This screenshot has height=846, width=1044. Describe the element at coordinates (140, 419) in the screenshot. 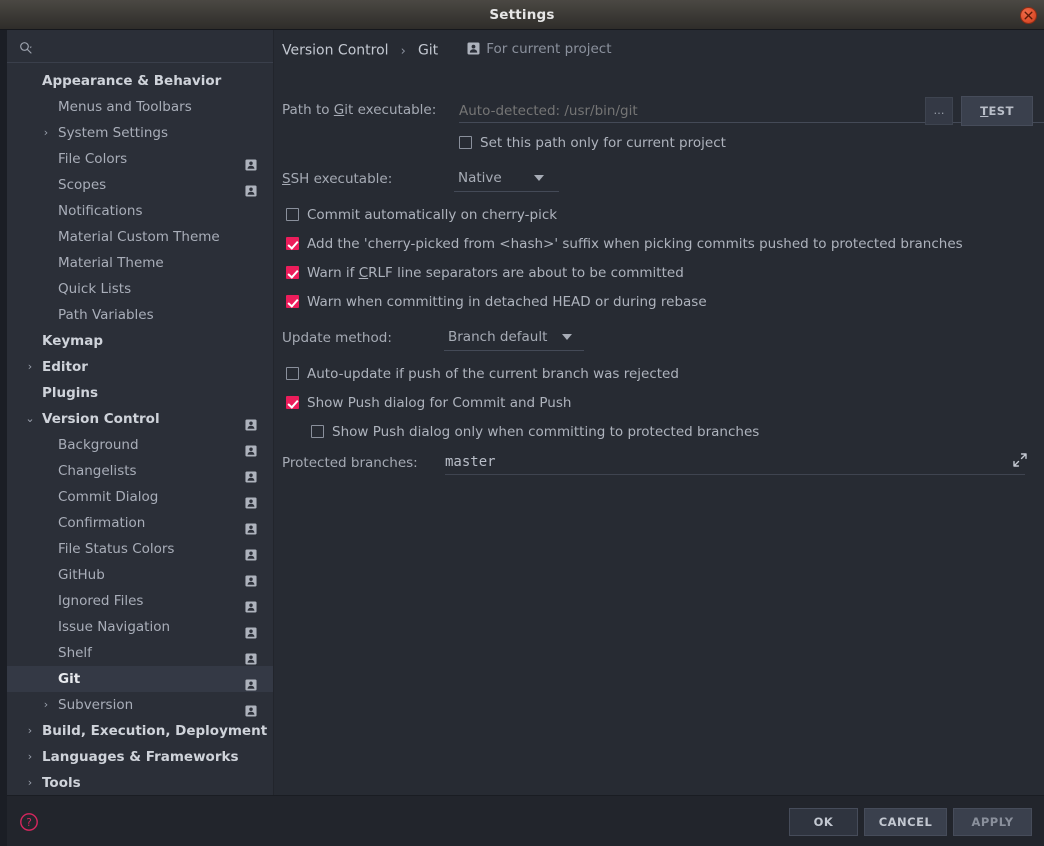

I see `sidebar-item-version-control: ⌄ Version Control` at that location.